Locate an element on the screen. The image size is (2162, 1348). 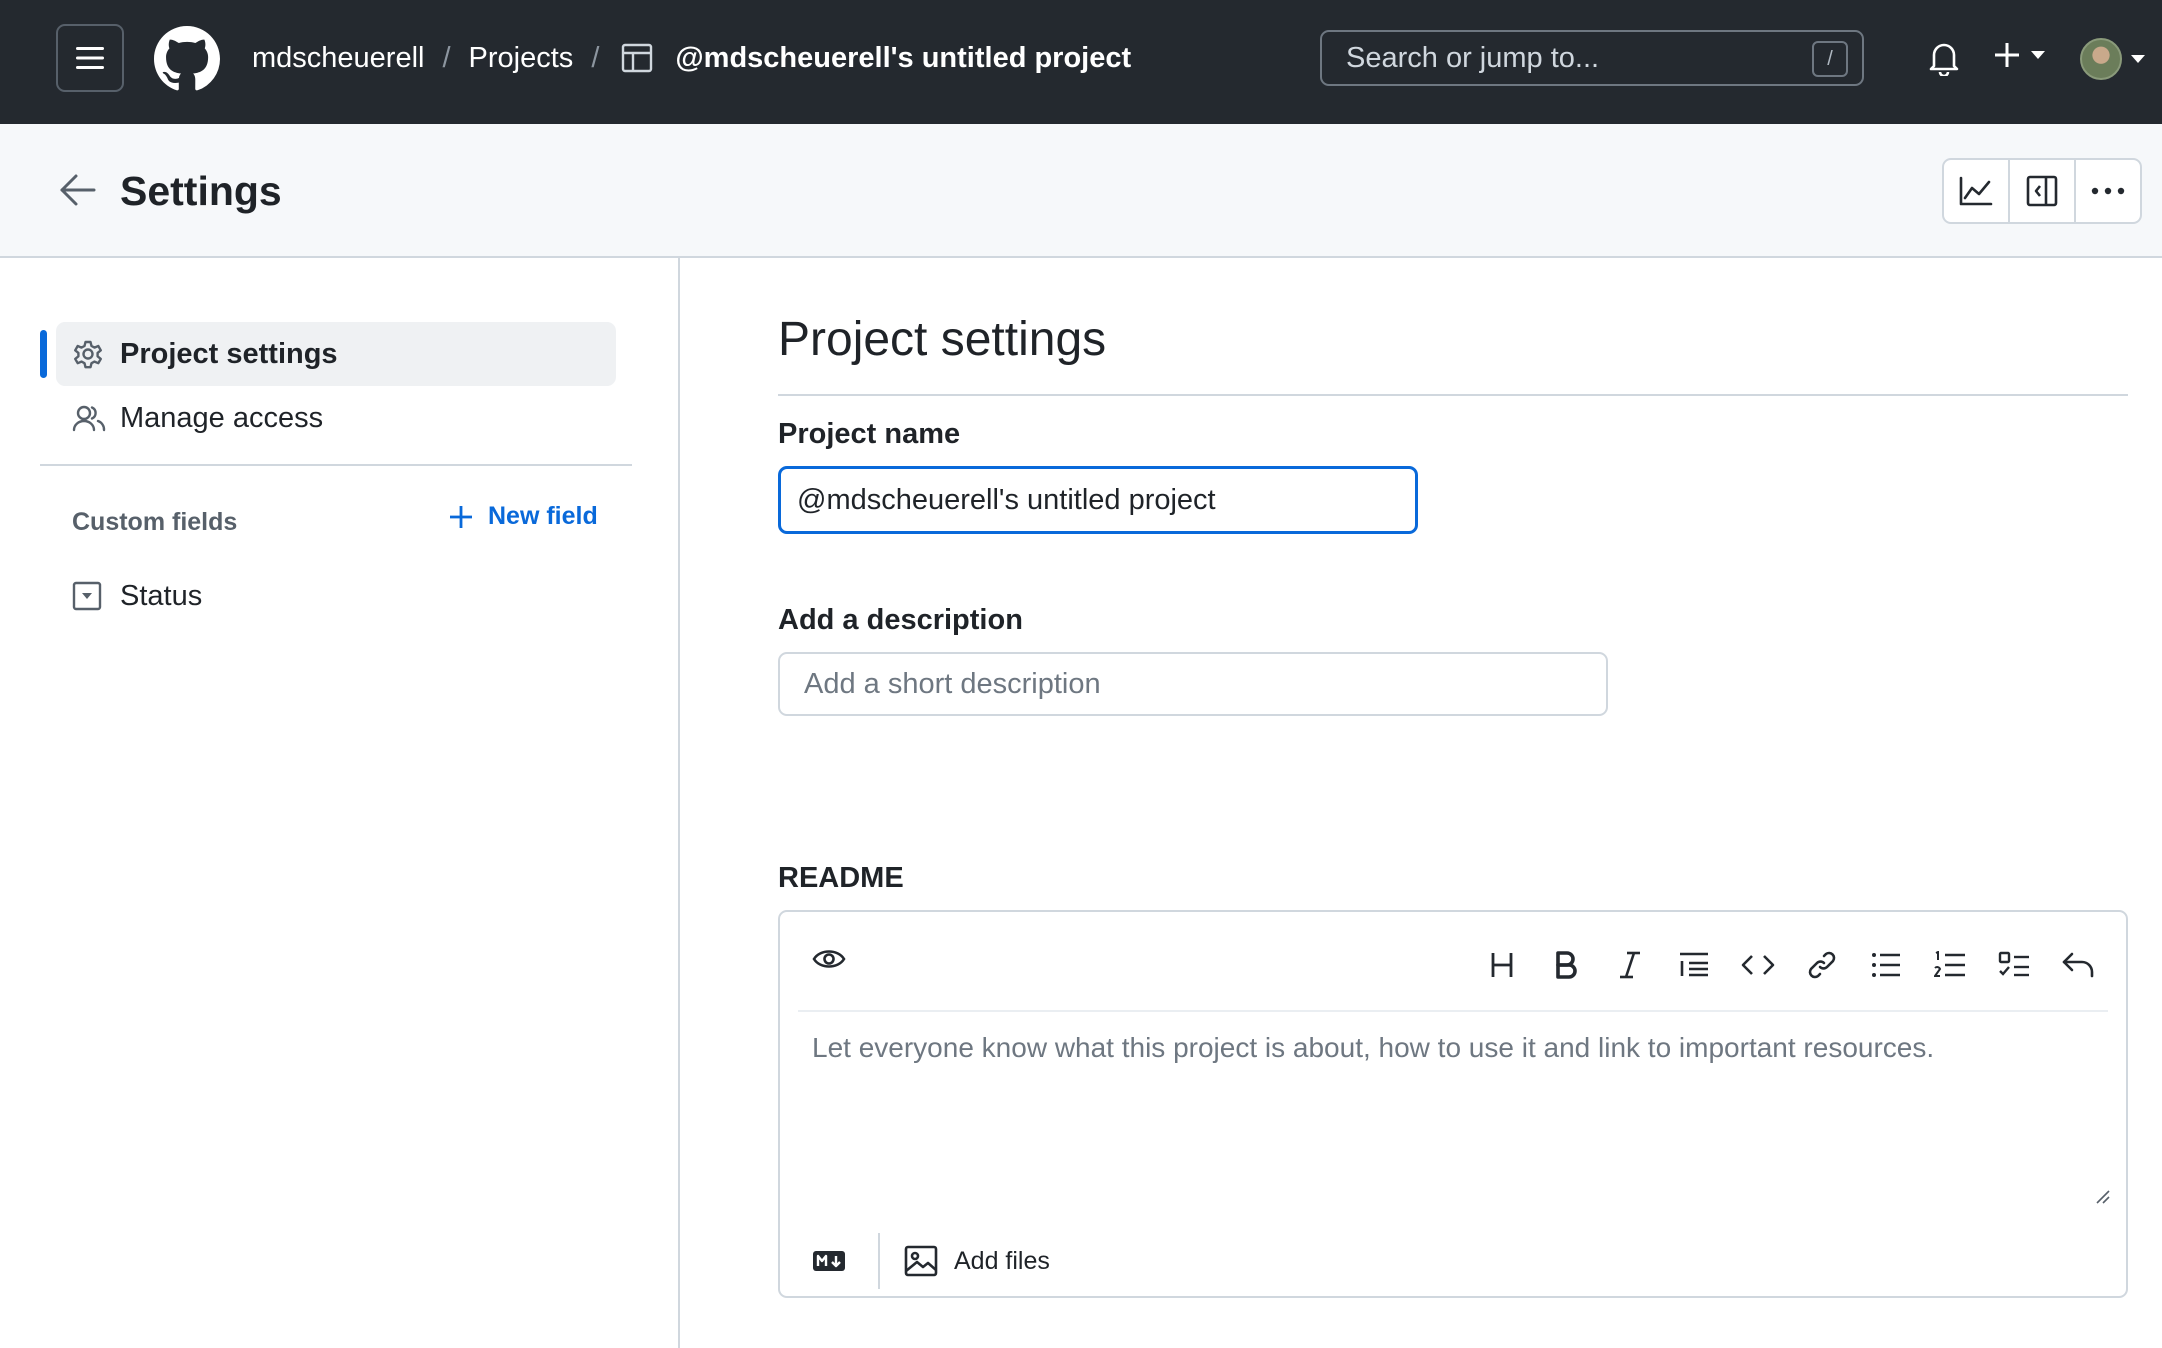
editor-footer: Add files is located at coordinates (1453, 1261).